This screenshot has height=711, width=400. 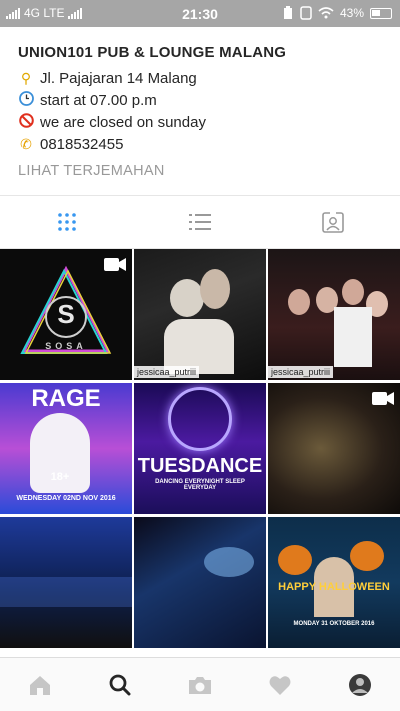 I want to click on address-line: ⚲ Jl. Pajajaran 14 Malang, so click(x=203, y=78).